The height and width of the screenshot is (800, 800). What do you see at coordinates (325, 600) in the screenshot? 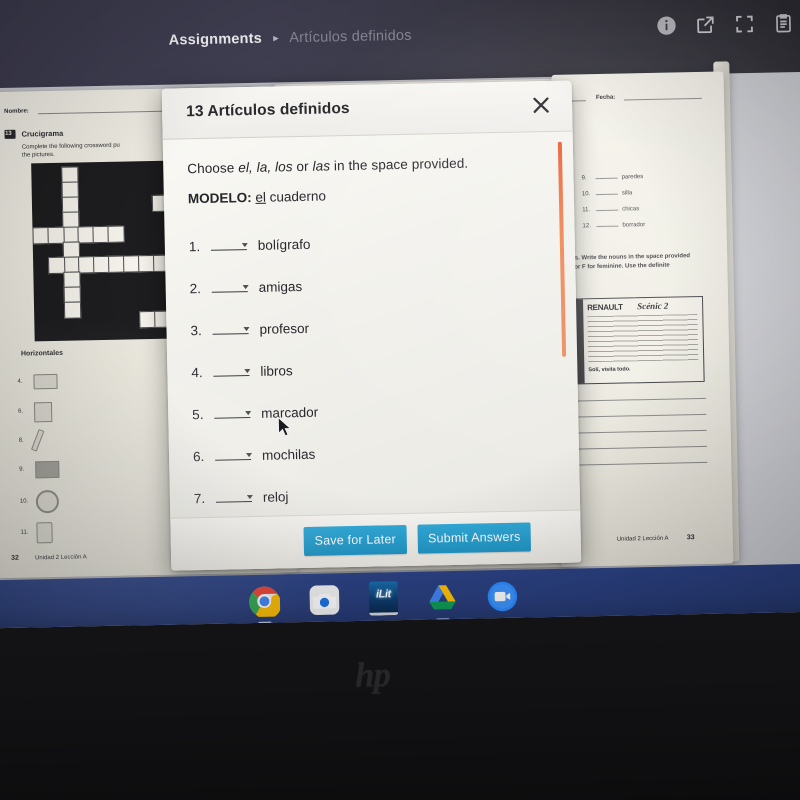
I see `camera-icon` at bounding box center [325, 600].